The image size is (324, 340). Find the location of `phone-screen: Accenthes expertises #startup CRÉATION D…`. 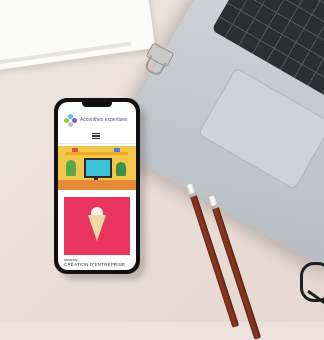

phone-screen: Accenthes expertises #startup CRÉATION D… is located at coordinates (97, 186).